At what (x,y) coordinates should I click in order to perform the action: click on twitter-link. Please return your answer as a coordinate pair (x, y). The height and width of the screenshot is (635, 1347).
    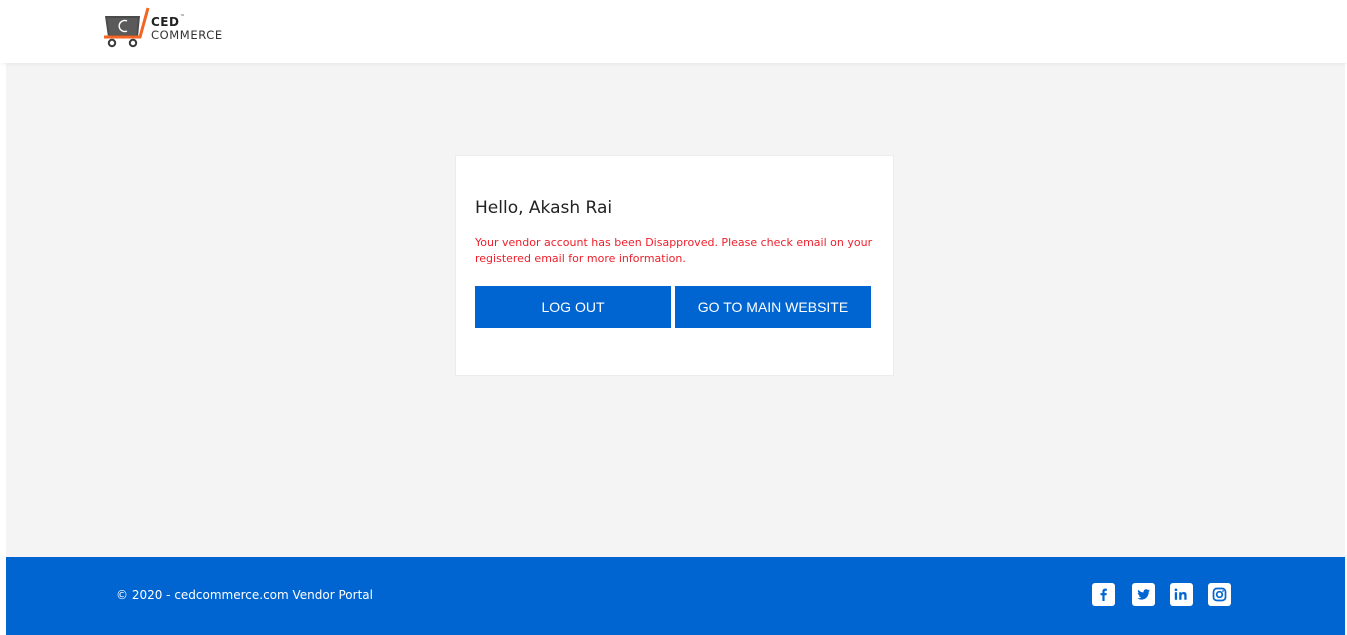
    Looking at the image, I should click on (1143, 594).